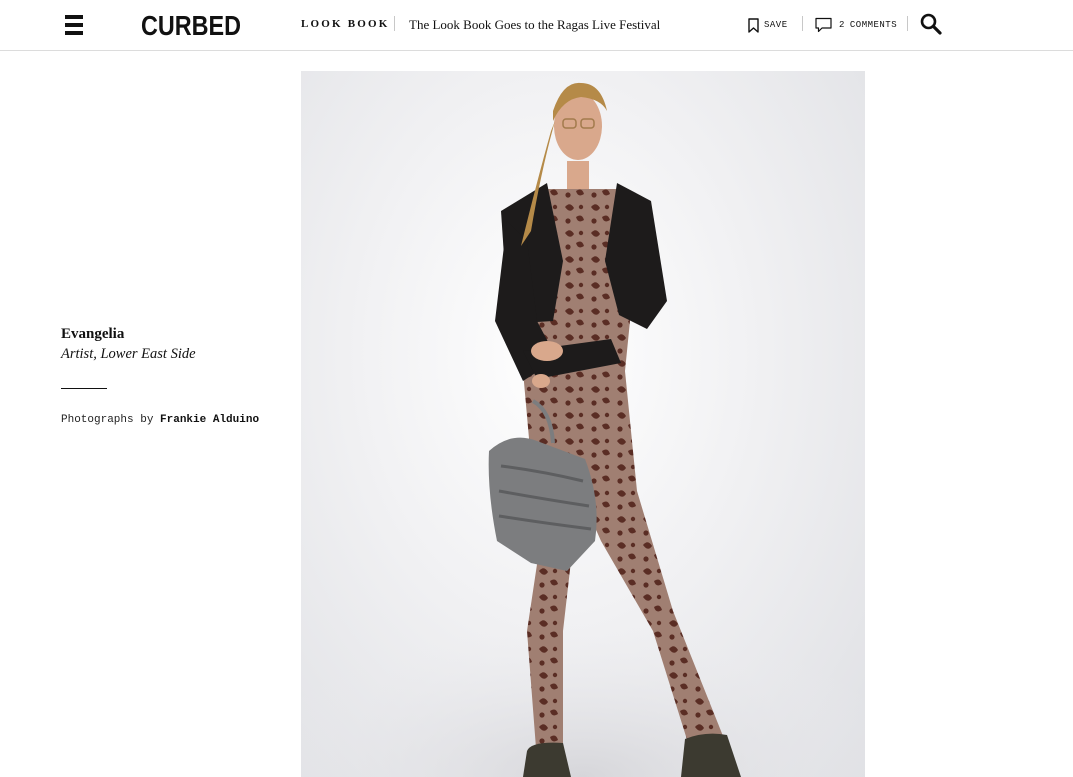 The height and width of the screenshot is (777, 1073). What do you see at coordinates (107, 420) in the screenshot?
I see `credit-prefix: Photographs by` at bounding box center [107, 420].